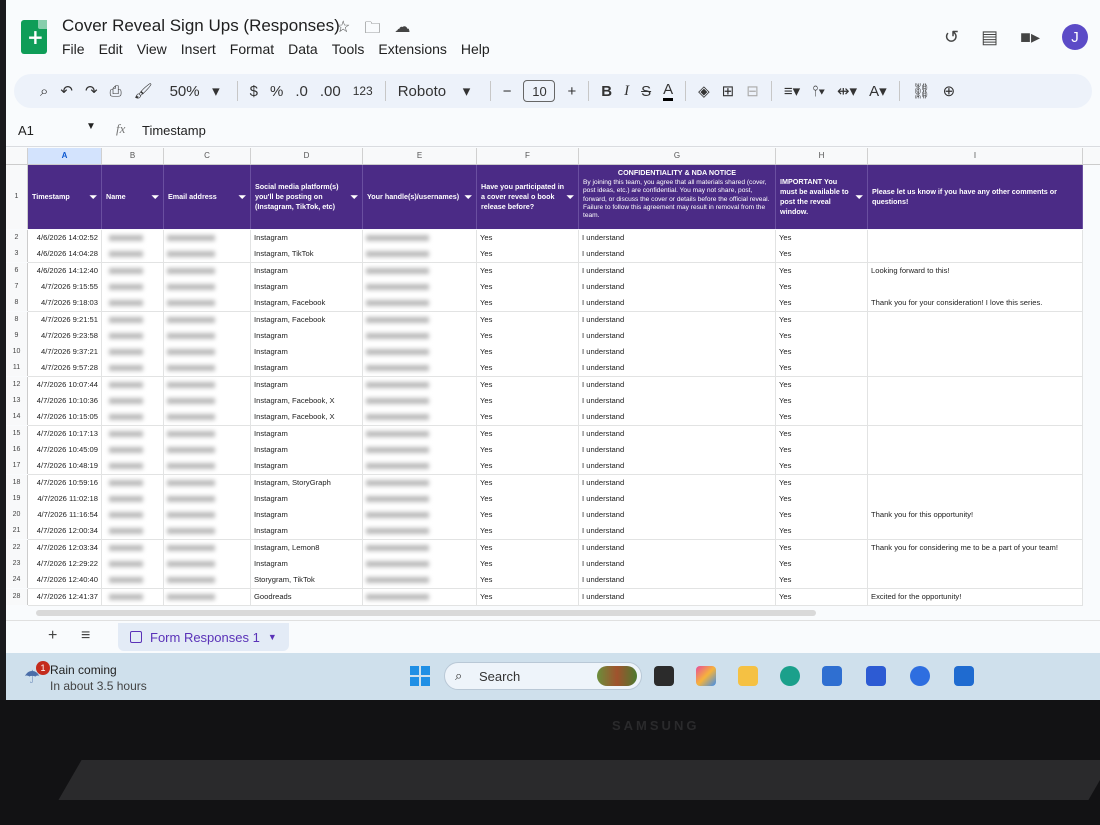 The width and height of the screenshot is (1100, 825). I want to click on vertical-align-icon: ⫯▾, so click(818, 91).